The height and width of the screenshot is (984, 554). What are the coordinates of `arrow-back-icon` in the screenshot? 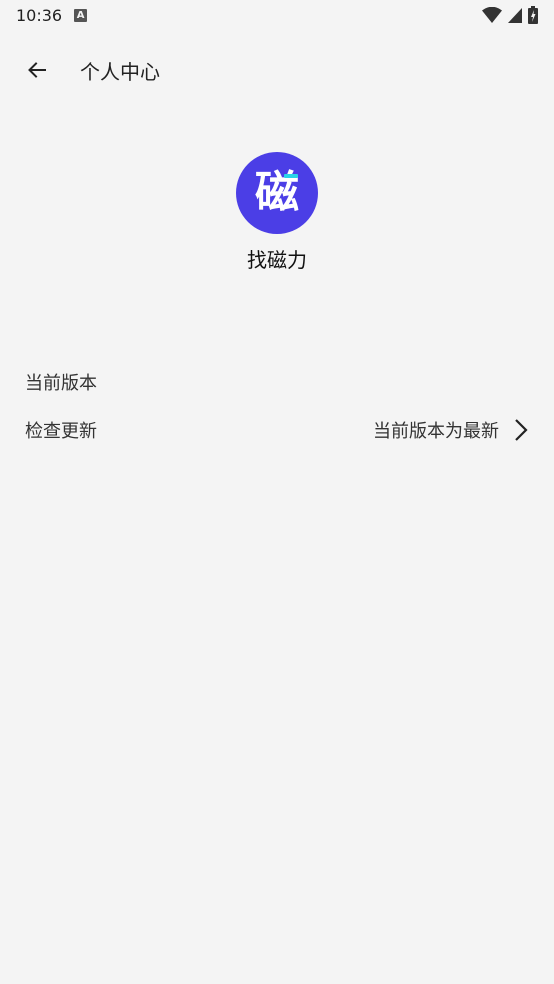 It's located at (37, 70).